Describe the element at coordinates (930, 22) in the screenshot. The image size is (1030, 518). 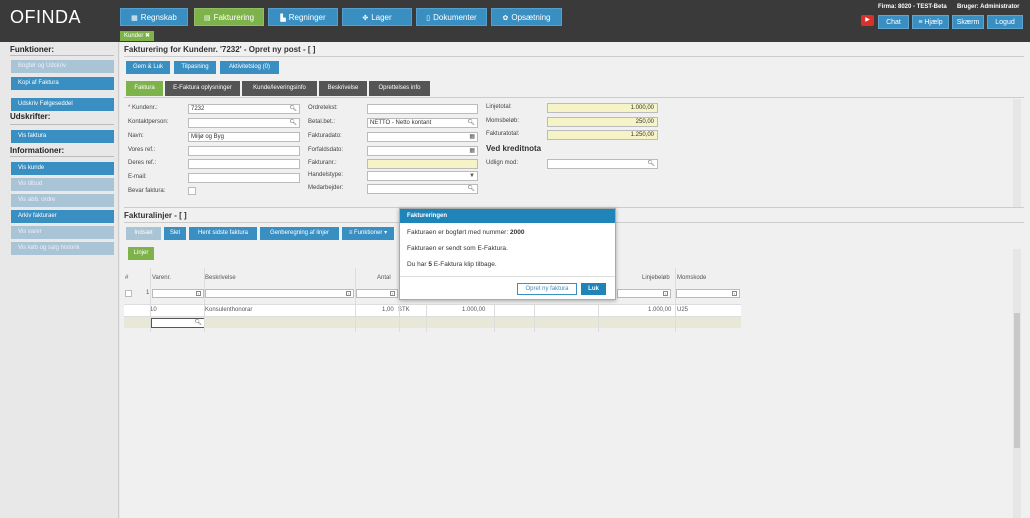
I see `help-button: ≡ Hjælp` at that location.